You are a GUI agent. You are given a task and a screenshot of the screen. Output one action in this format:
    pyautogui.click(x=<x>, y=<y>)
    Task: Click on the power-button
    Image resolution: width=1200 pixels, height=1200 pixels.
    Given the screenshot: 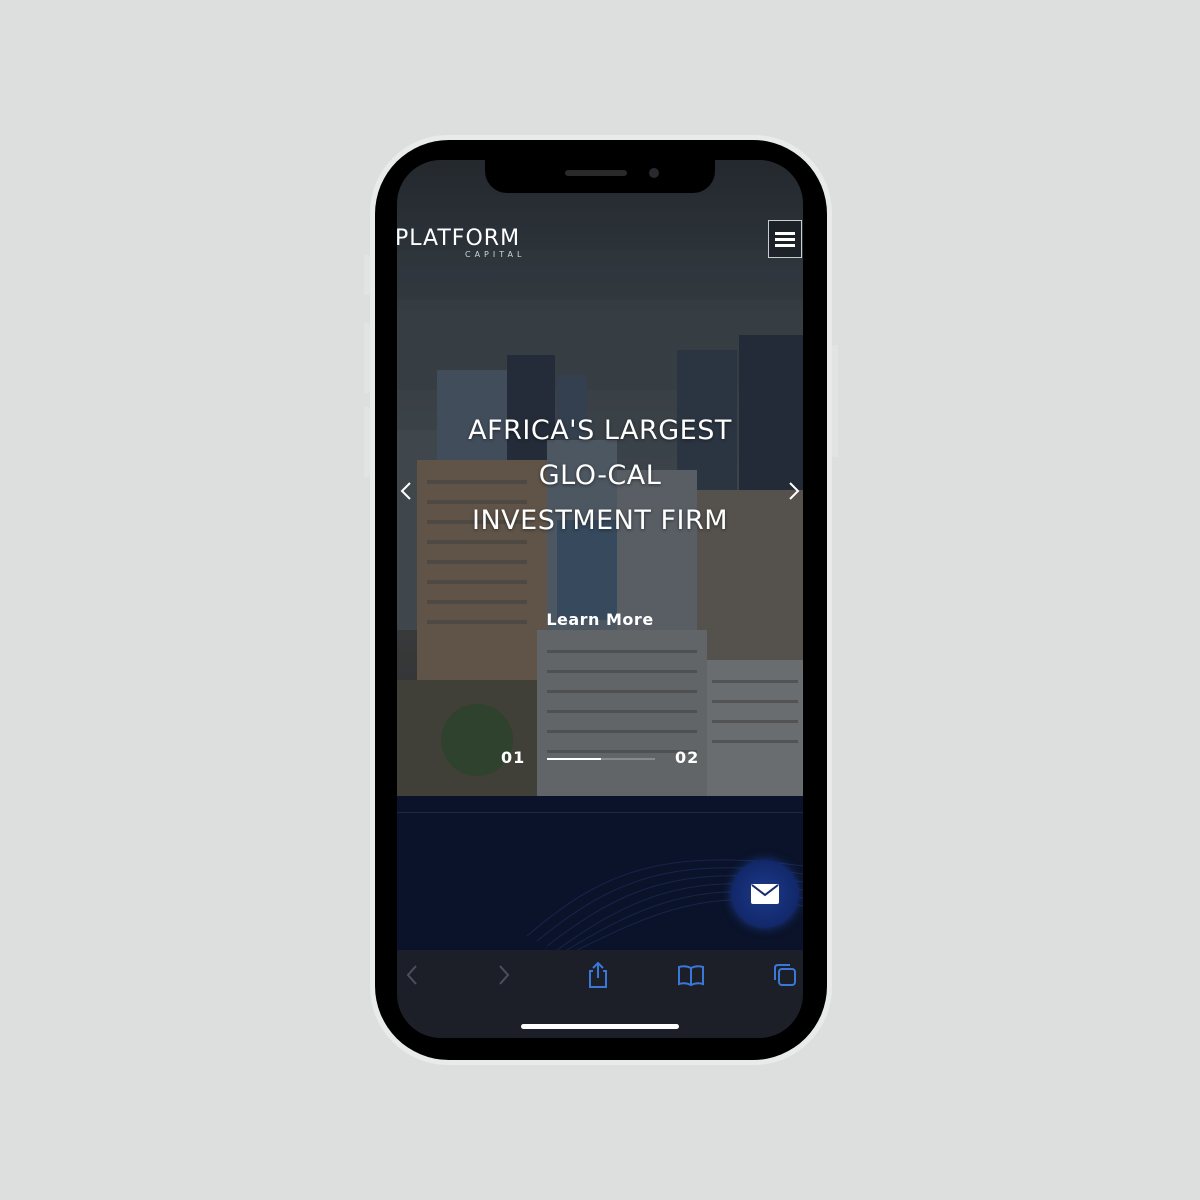 What is the action you would take?
    pyautogui.click(x=835, y=401)
    